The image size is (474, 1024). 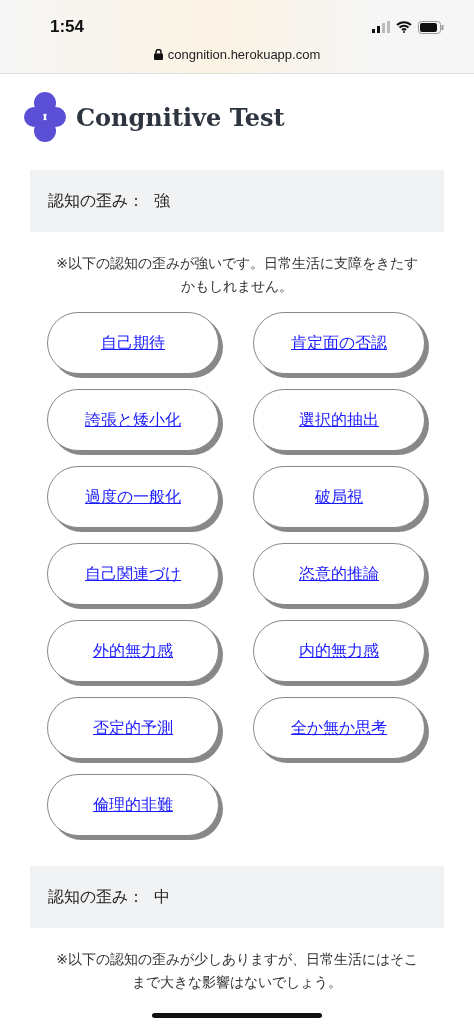 What do you see at coordinates (404, 27) in the screenshot?
I see `wifi-icon` at bounding box center [404, 27].